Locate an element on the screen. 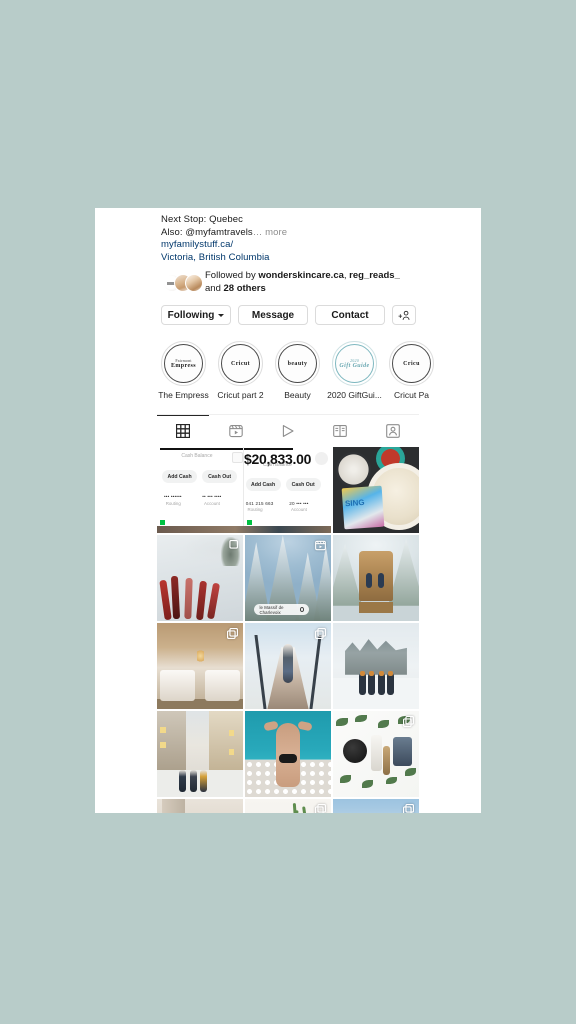 This screenshot has width=576, height=1024. highlight-cover-line-2: Cricu is located at coordinates (411, 363).